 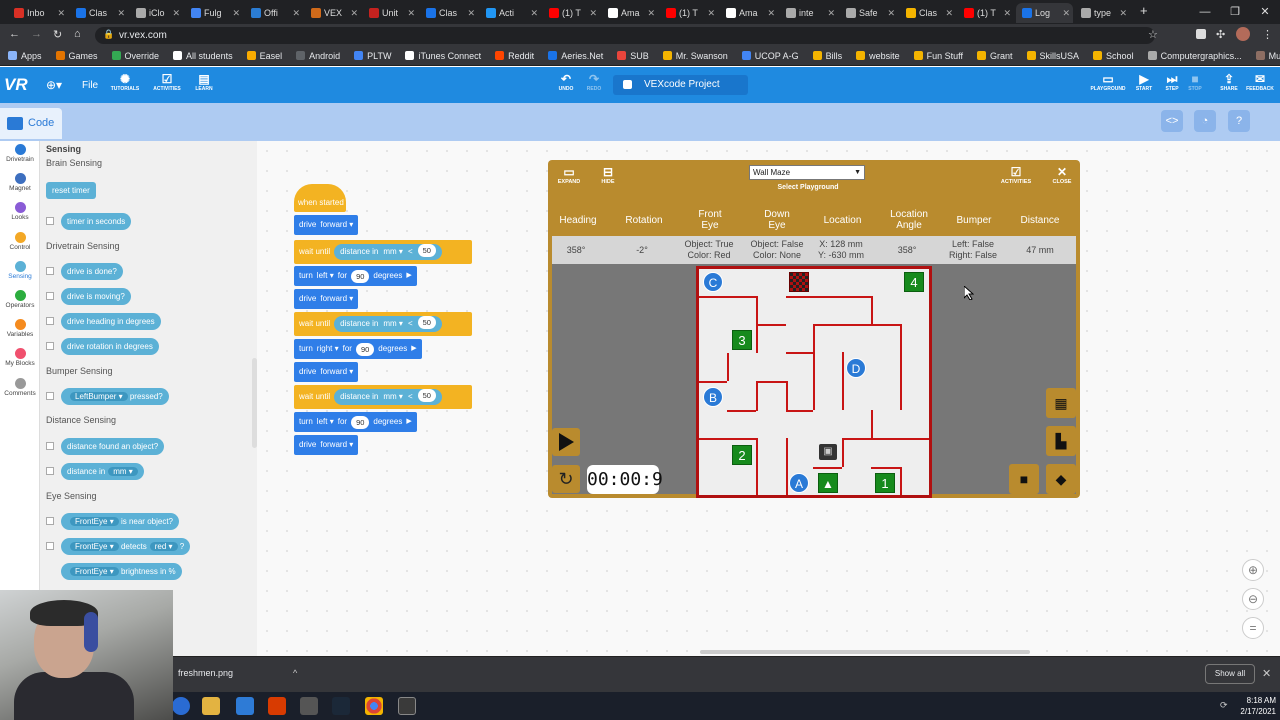 What do you see at coordinates (214, 13) in the screenshot?
I see `browser-tab: Fulg ✕` at bounding box center [214, 13].